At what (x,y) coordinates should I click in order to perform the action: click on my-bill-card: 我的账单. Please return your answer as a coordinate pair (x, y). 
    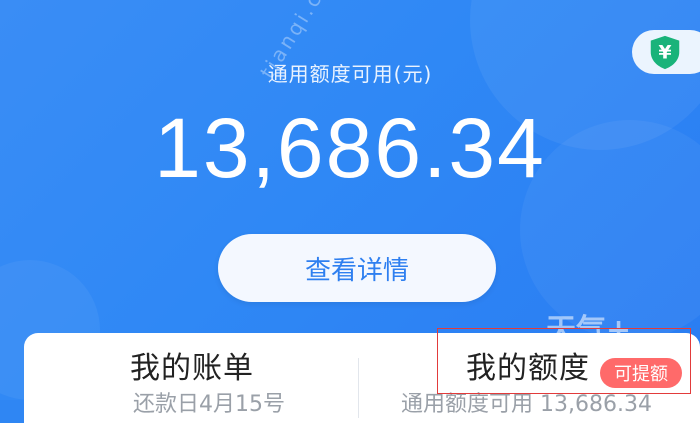
    Looking at the image, I should click on (192, 365).